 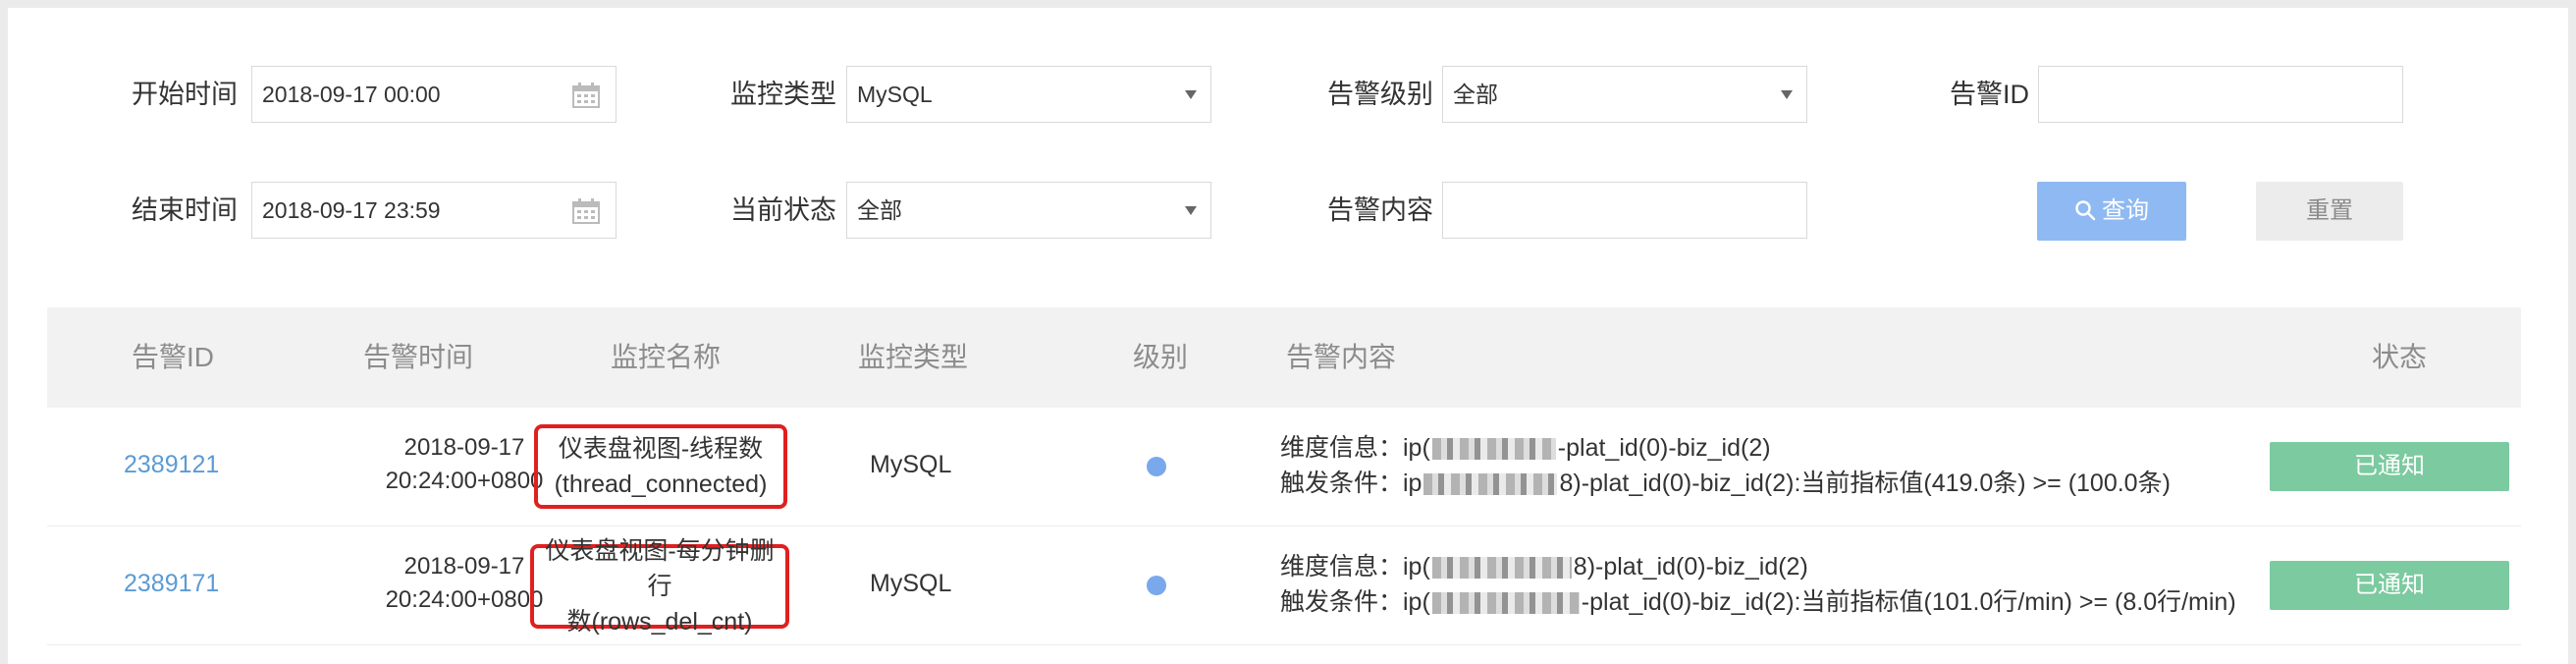 I want to click on column-header-status: 状态, so click(x=2400, y=357).